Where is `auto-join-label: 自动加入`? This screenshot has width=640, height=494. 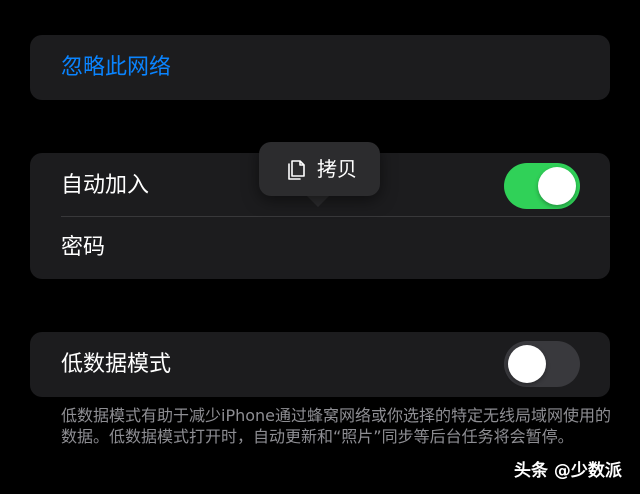 auto-join-label: 自动加入 is located at coordinates (105, 185).